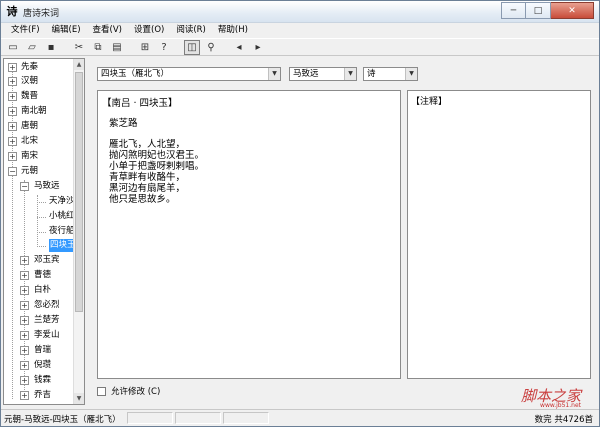  I want to click on read-icon: ◫, so click(192, 47).